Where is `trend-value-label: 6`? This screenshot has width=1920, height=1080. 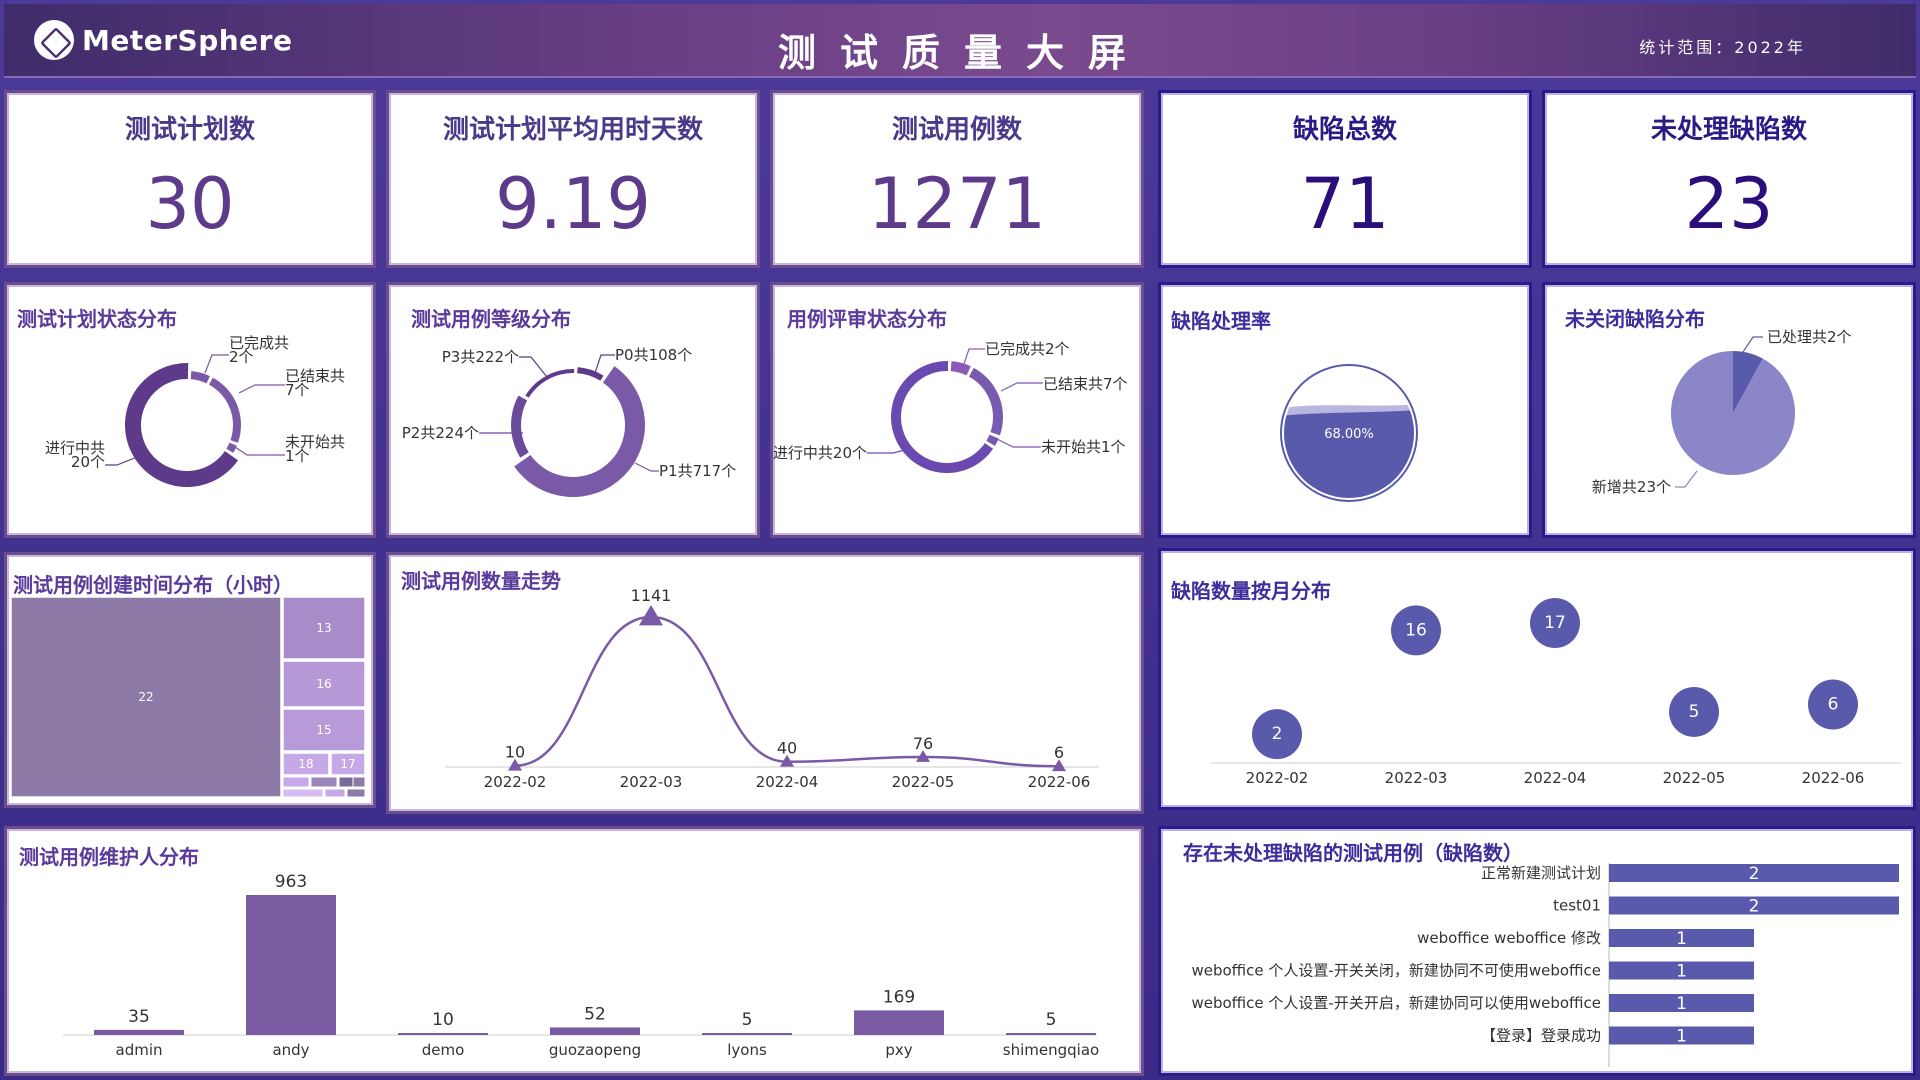
trend-value-label: 6 is located at coordinates (1059, 752).